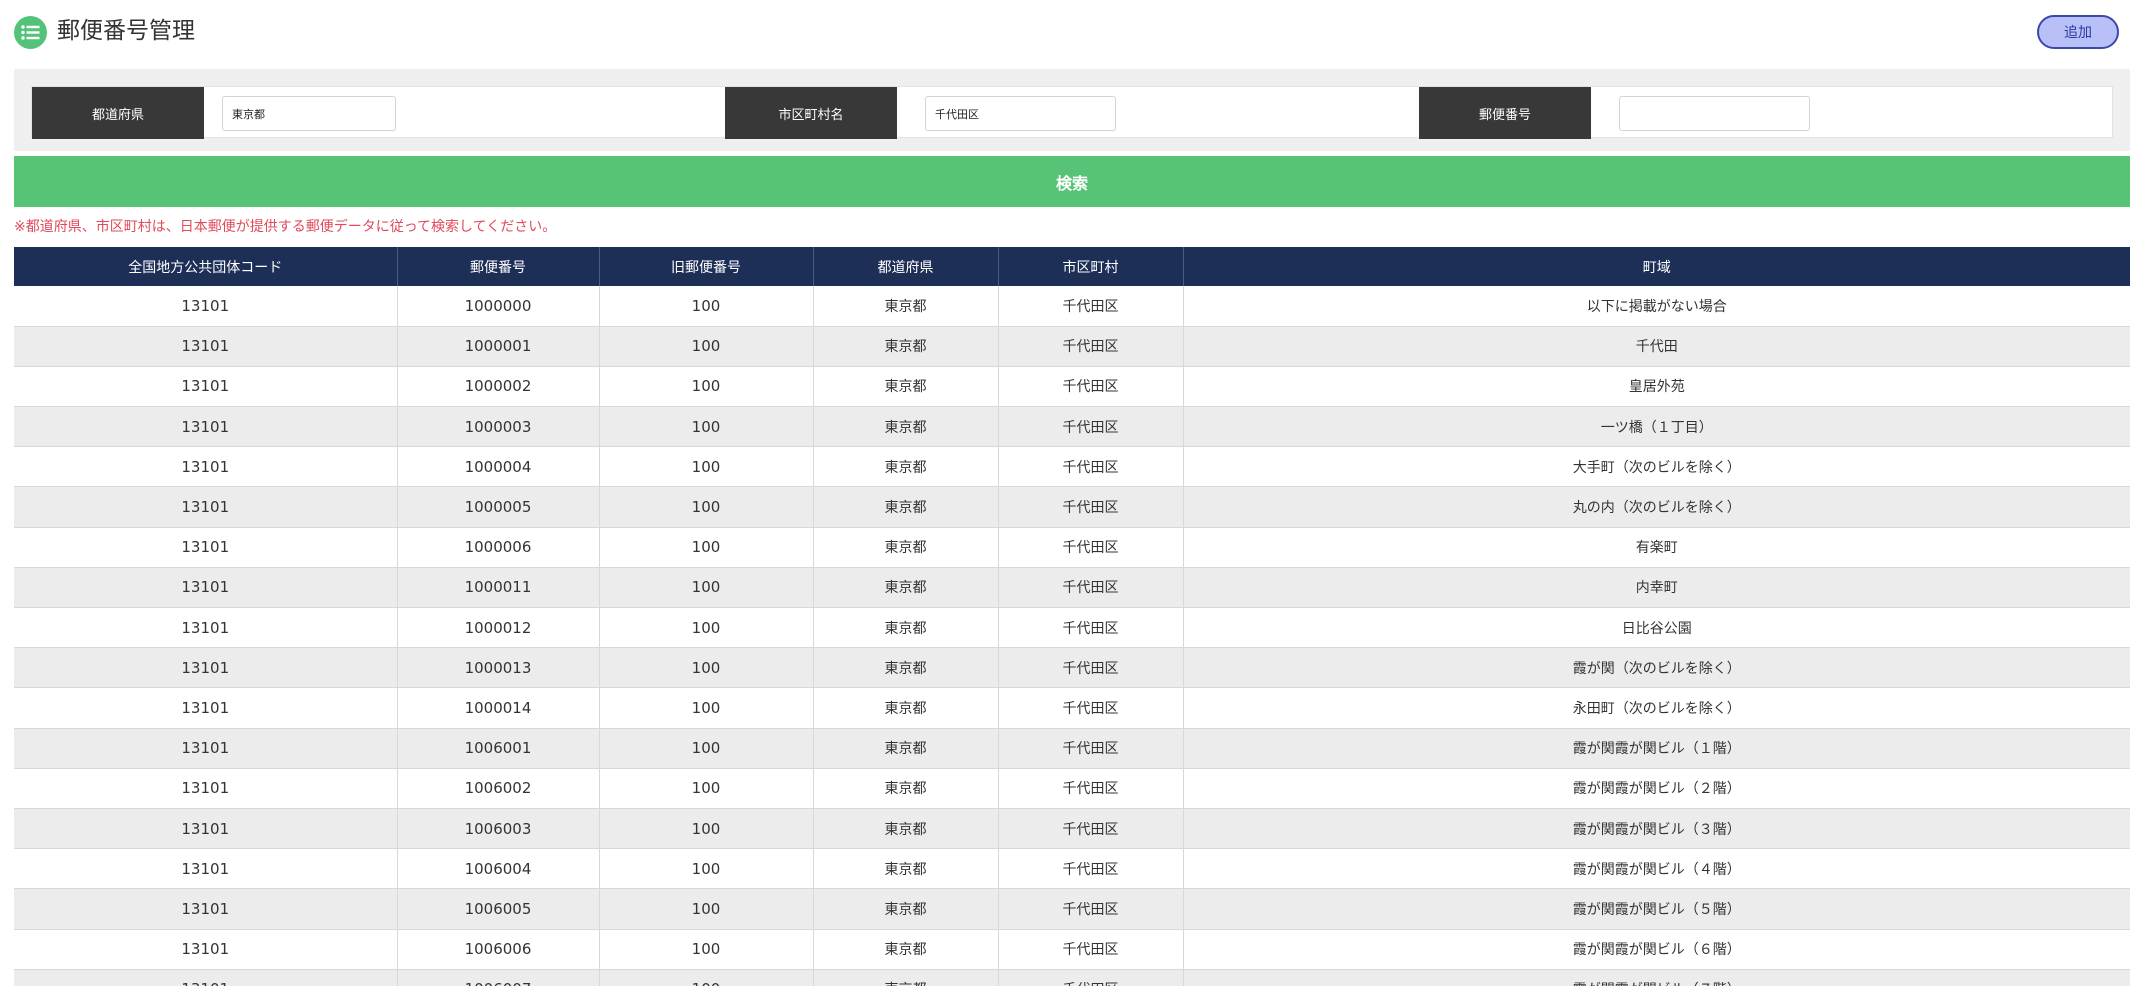 The image size is (2130, 986). What do you see at coordinates (1072, 507) in the screenshot?
I see `table-row: 13101 1000005 100 東京都 千代田区 丸の内（次のビルを除く）` at bounding box center [1072, 507].